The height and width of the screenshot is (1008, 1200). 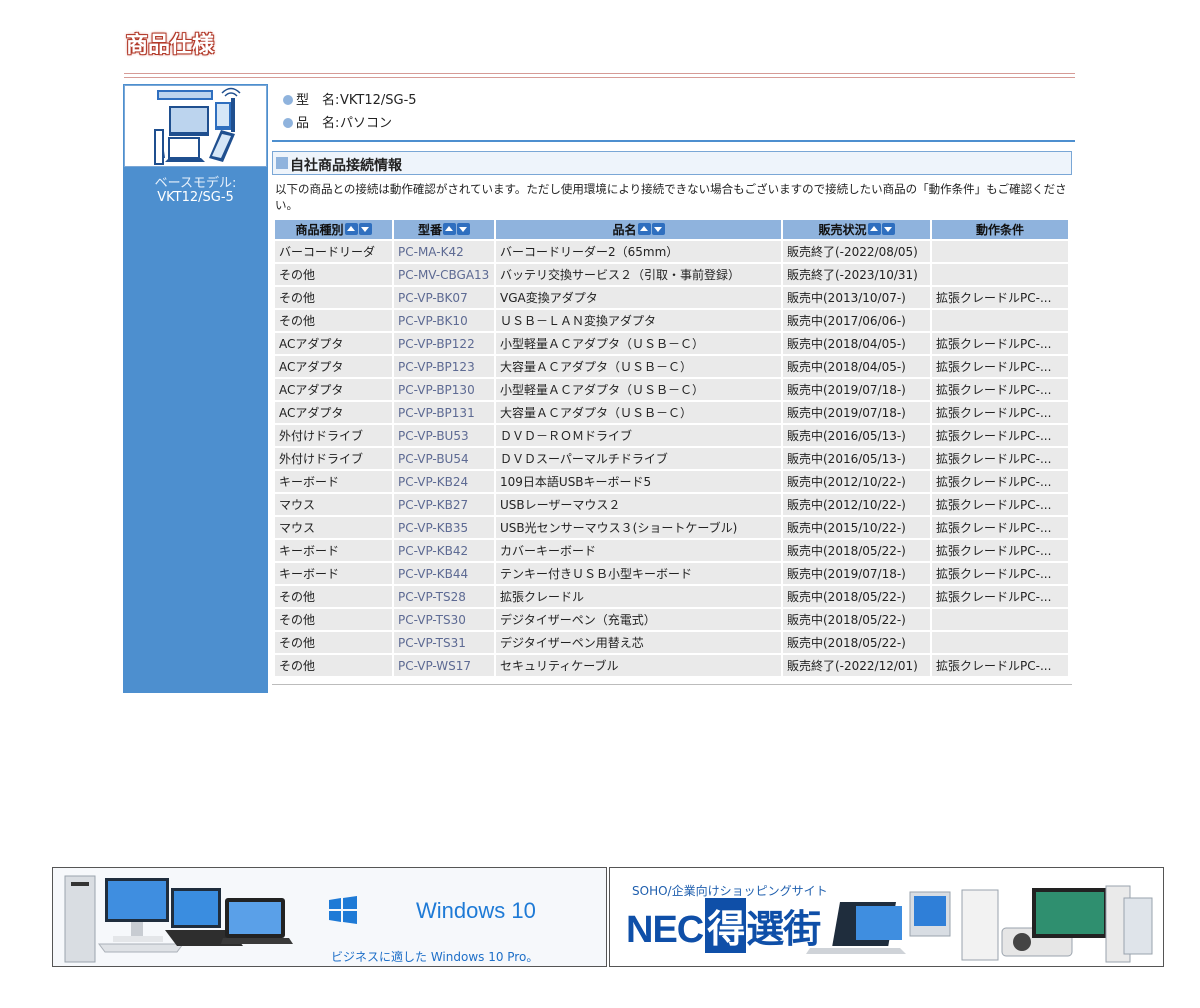 I want to click on cell-product-name: バーコードリーダー2（65mm）, so click(x=638, y=251).